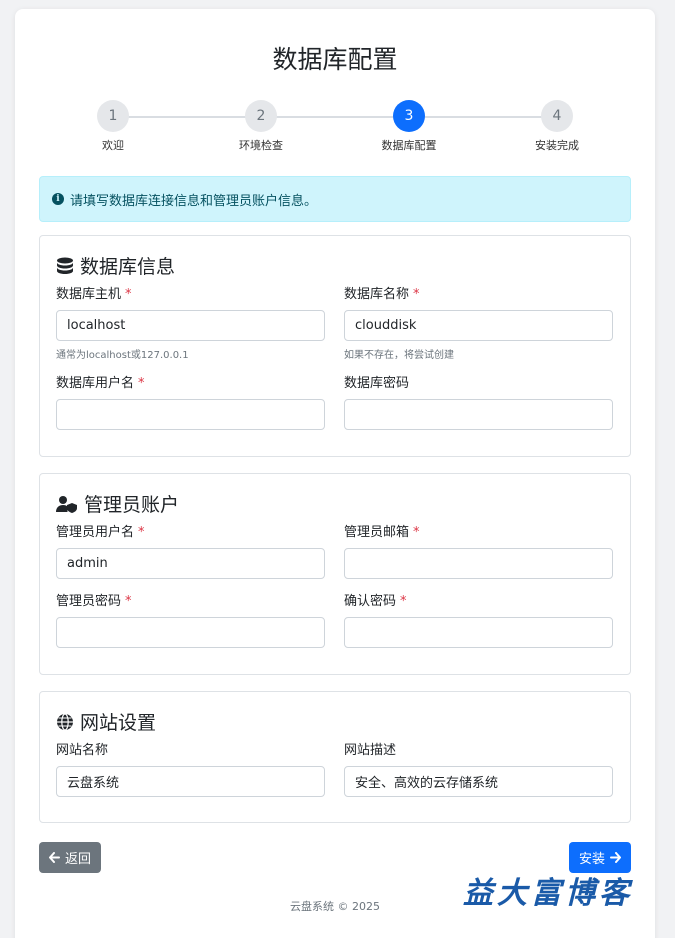 The image size is (675, 938). Describe the element at coordinates (478, 781) in the screenshot. I see `site-desc-input` at that location.